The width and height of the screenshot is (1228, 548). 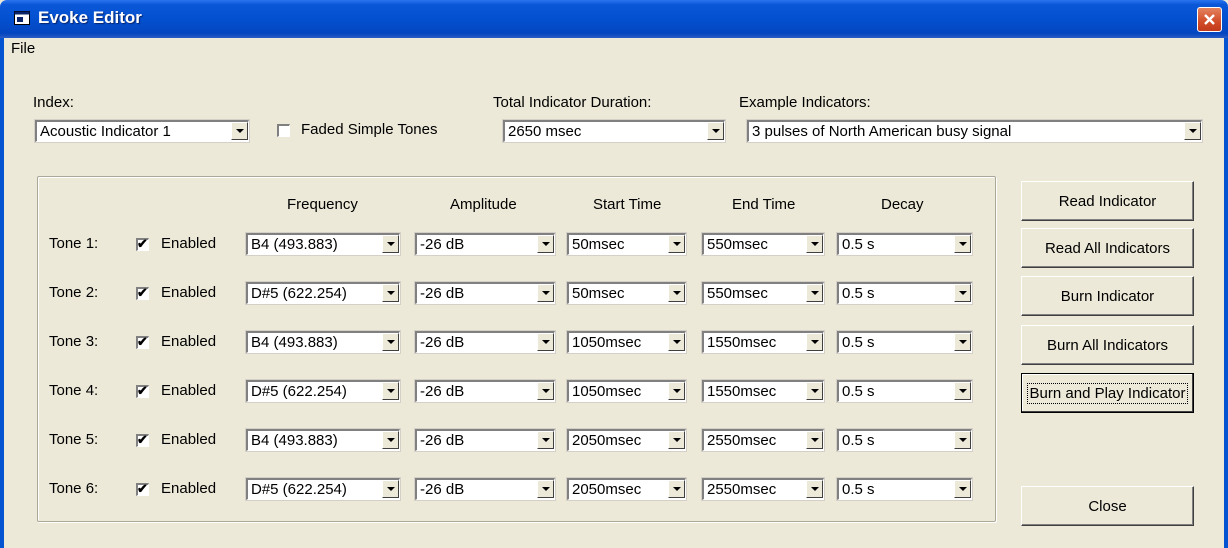 I want to click on close-window-button, so click(x=1209, y=19).